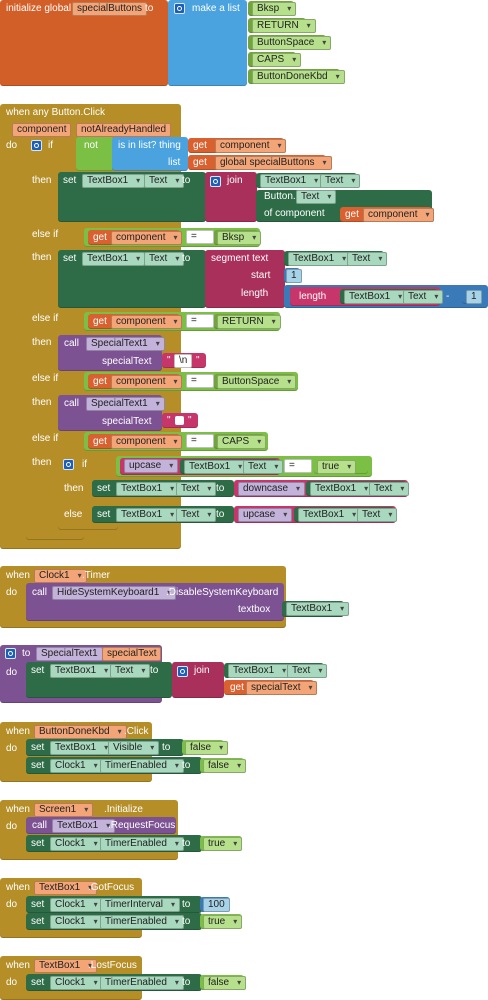 This screenshot has width=488, height=1000. I want to click on textbox-text-getter-7: TextBox1 Text, so click(276, 670).